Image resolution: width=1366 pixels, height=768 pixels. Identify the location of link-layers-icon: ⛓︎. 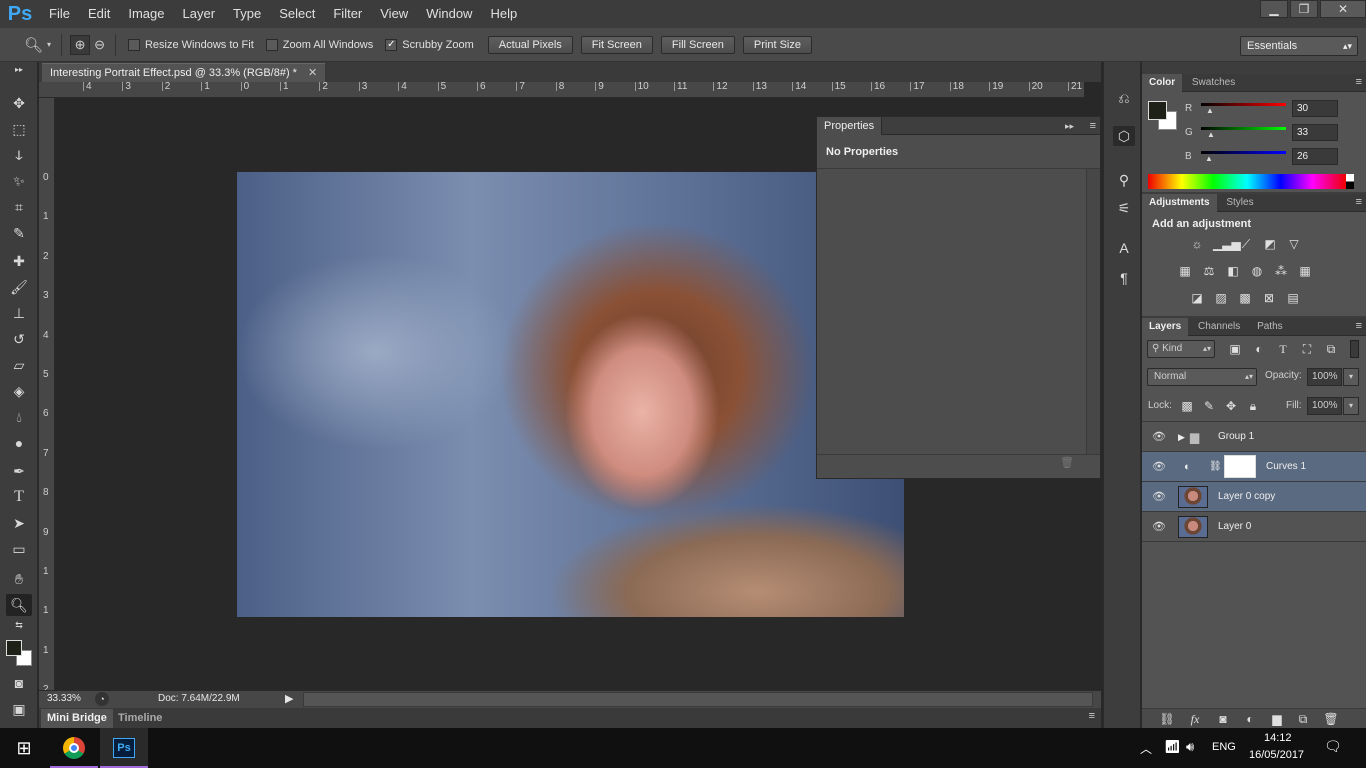
(1167, 719).